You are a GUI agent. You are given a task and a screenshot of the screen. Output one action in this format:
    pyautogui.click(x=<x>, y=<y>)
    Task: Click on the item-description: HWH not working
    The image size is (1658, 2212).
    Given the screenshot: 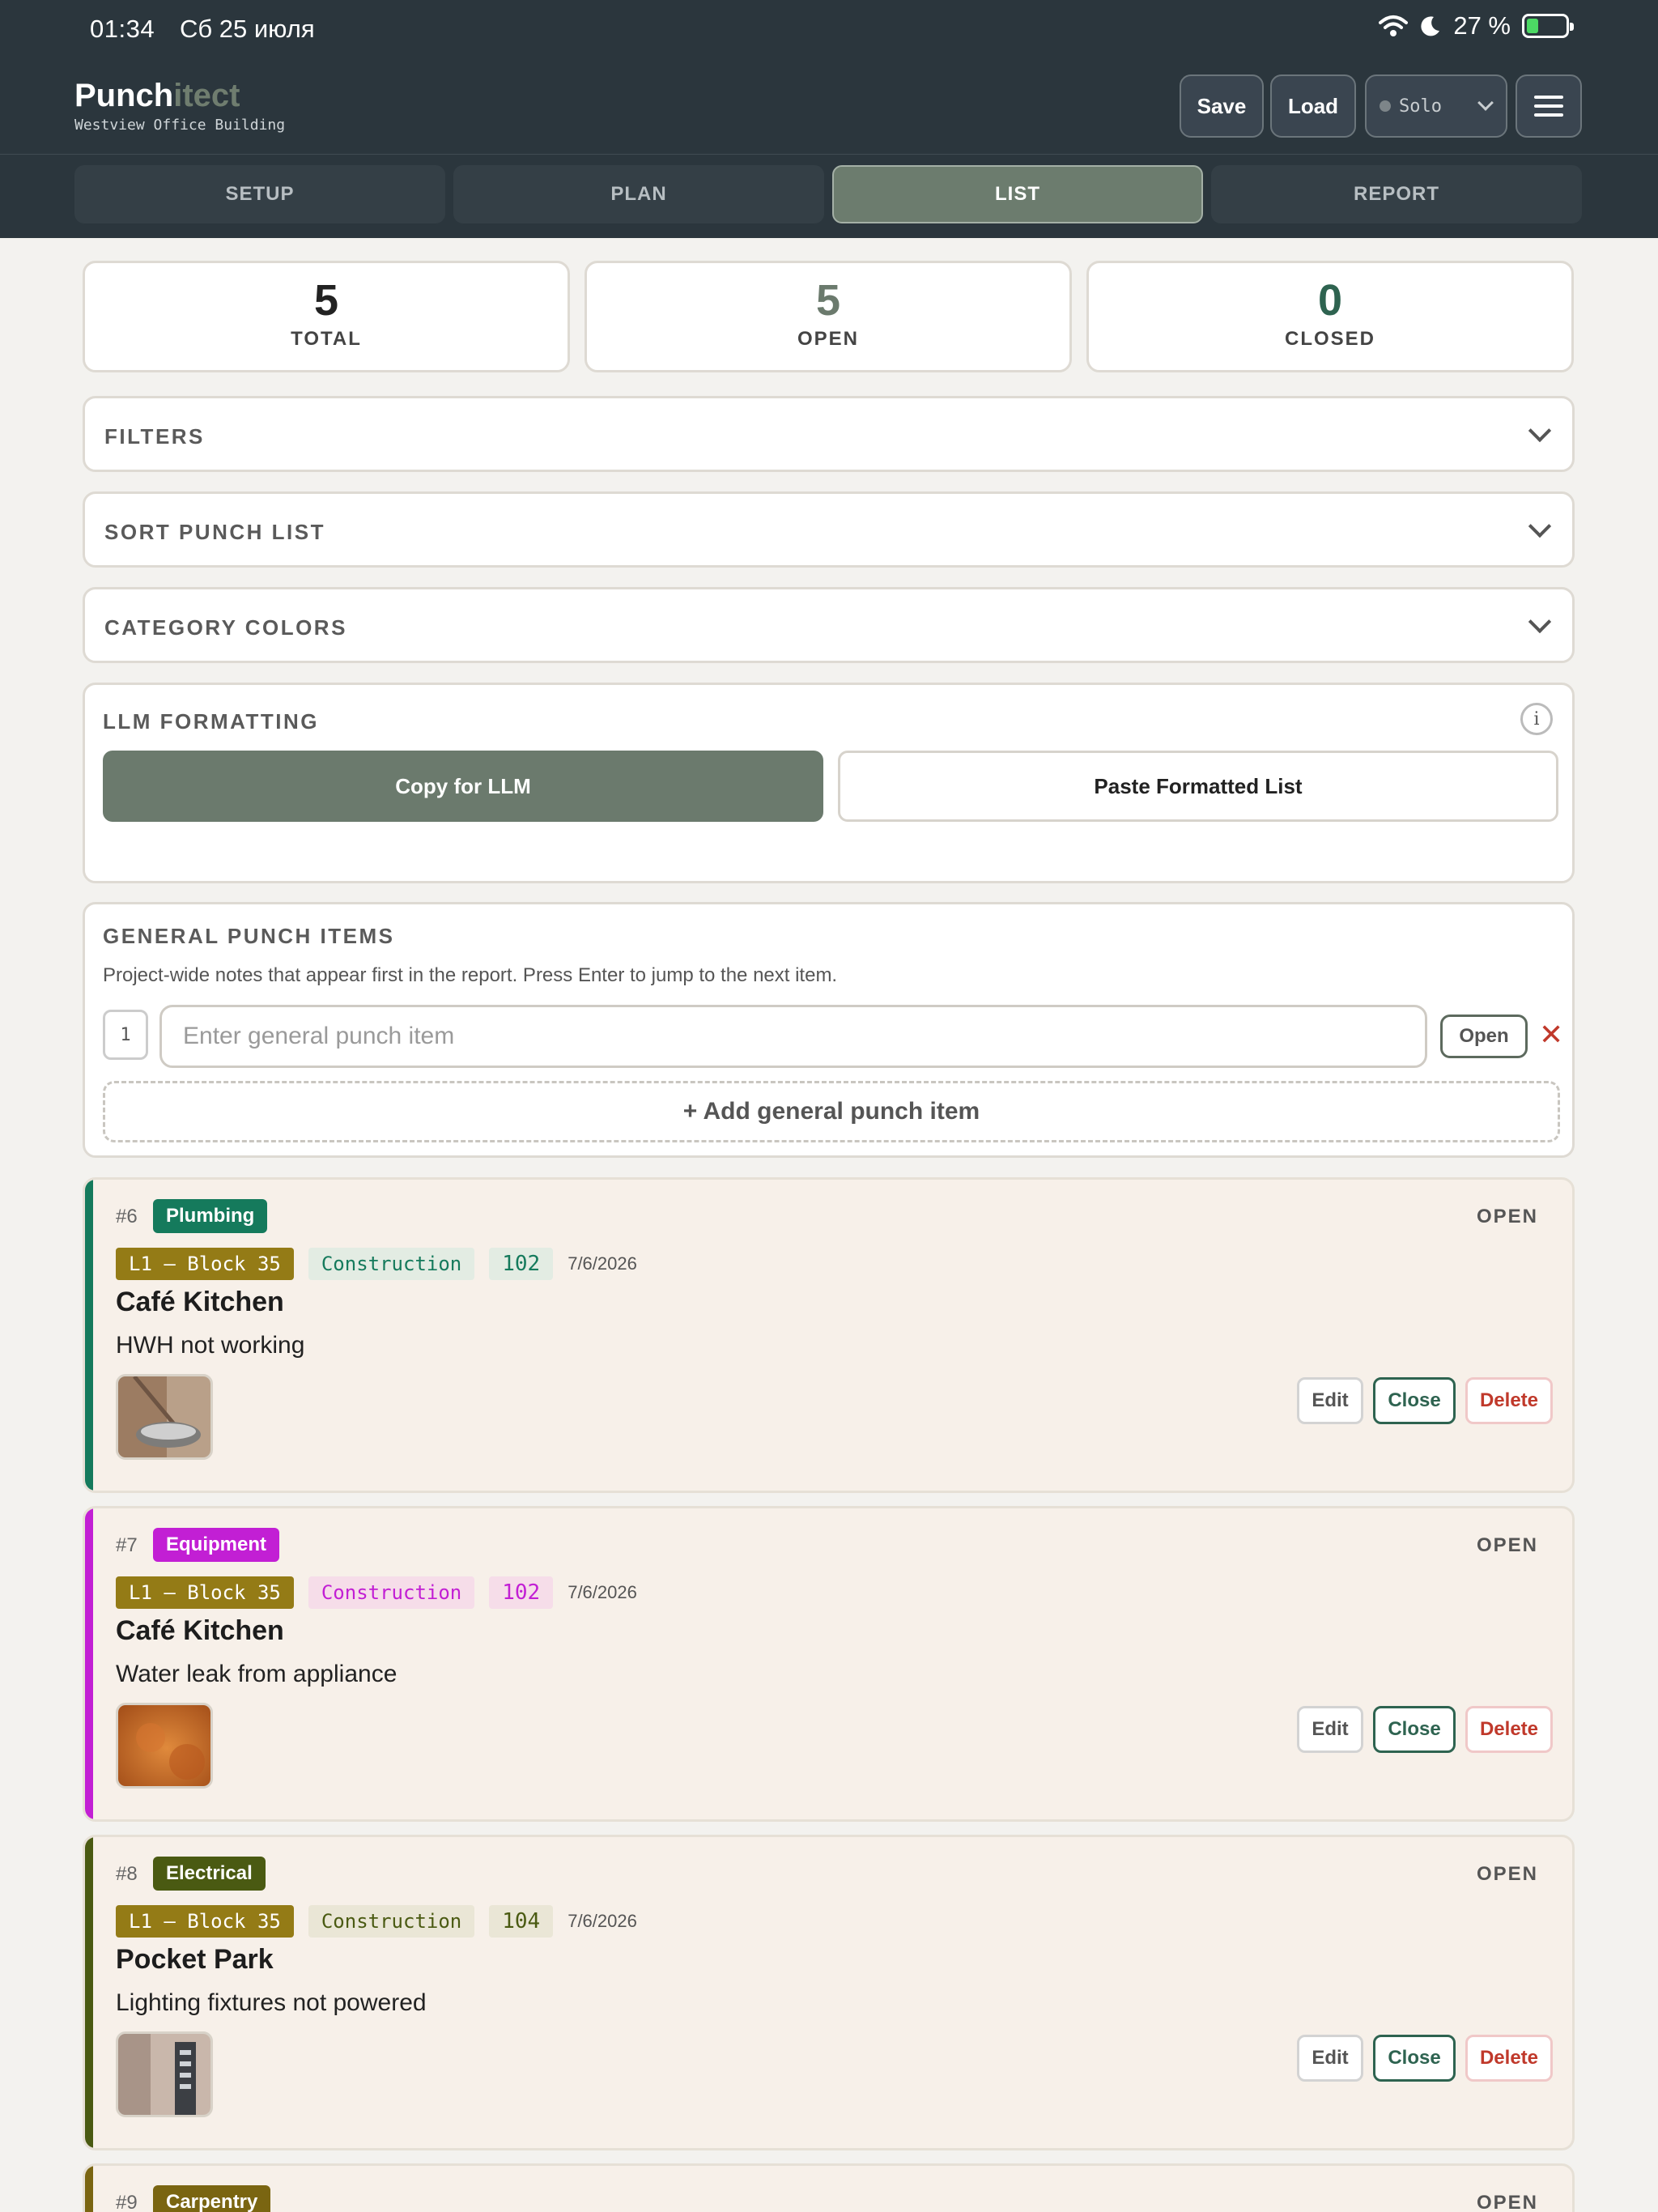 What is the action you would take?
    pyautogui.click(x=210, y=1346)
    